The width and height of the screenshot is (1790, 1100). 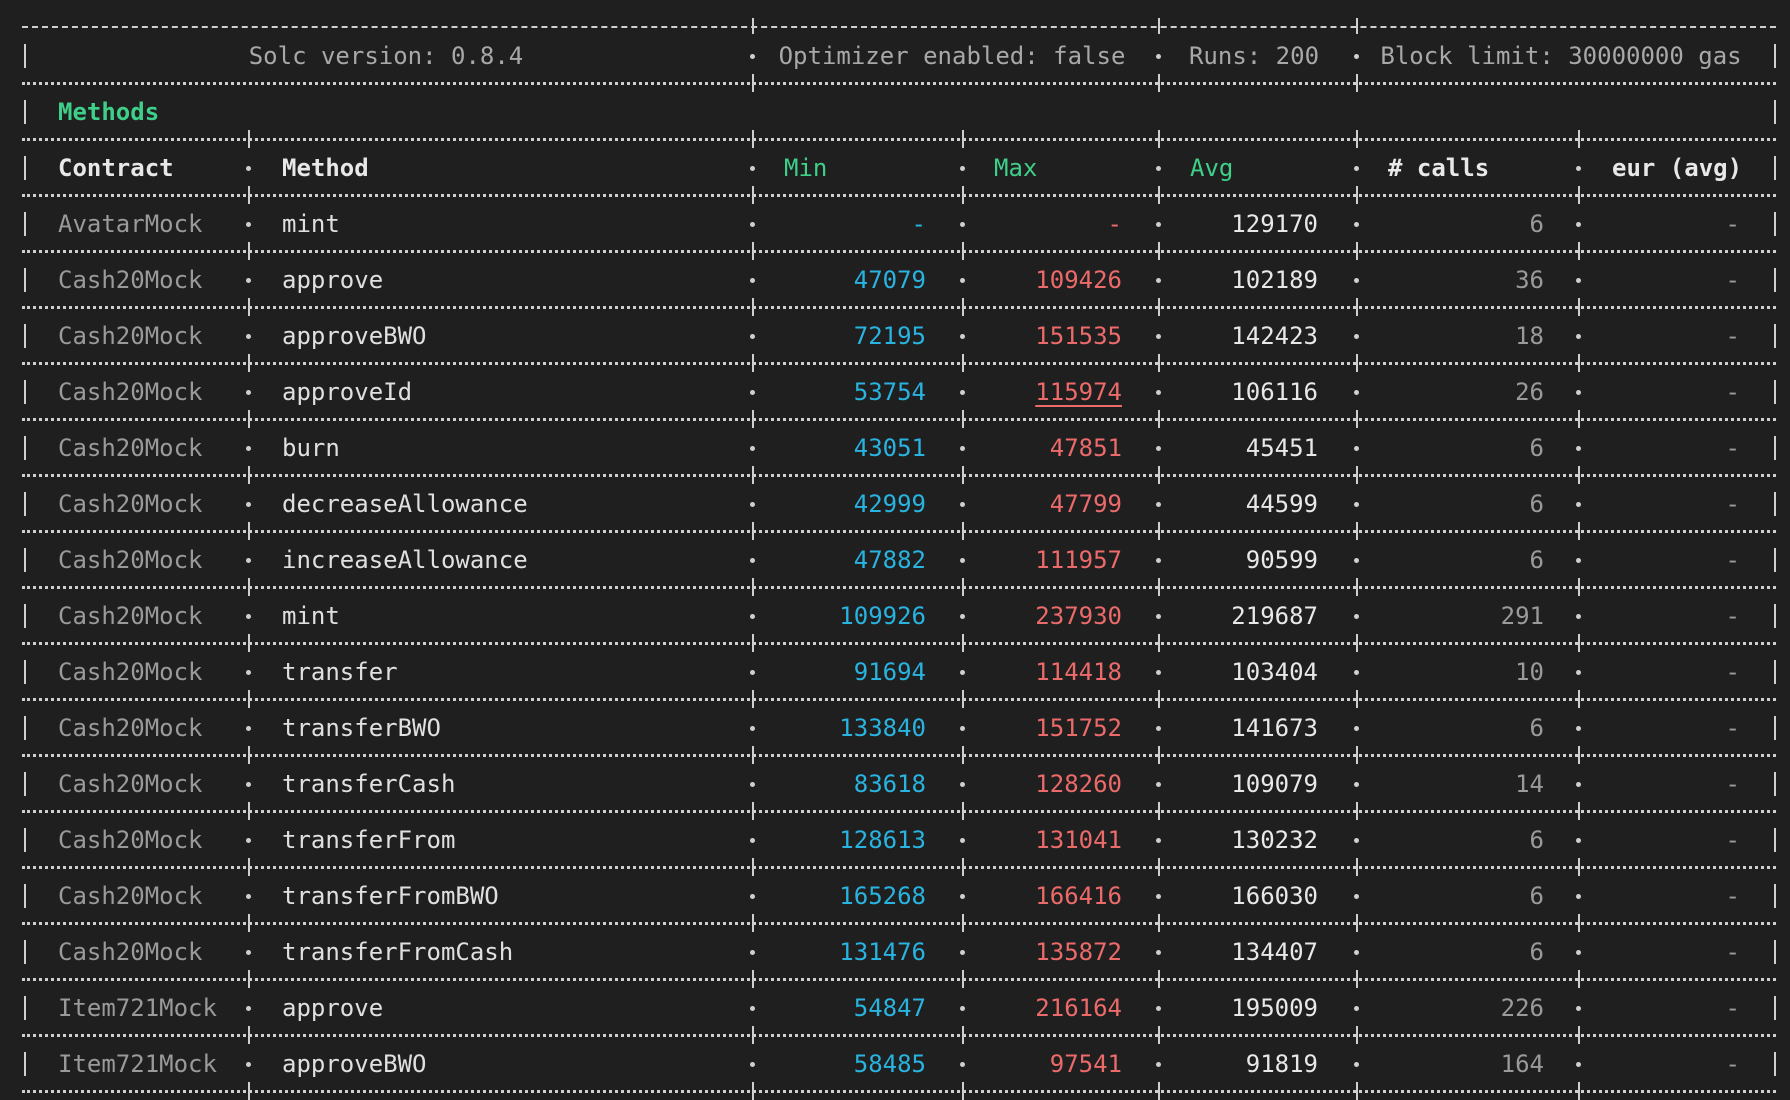 What do you see at coordinates (137, 1008) in the screenshot?
I see `contract-cell: Item721Mock` at bounding box center [137, 1008].